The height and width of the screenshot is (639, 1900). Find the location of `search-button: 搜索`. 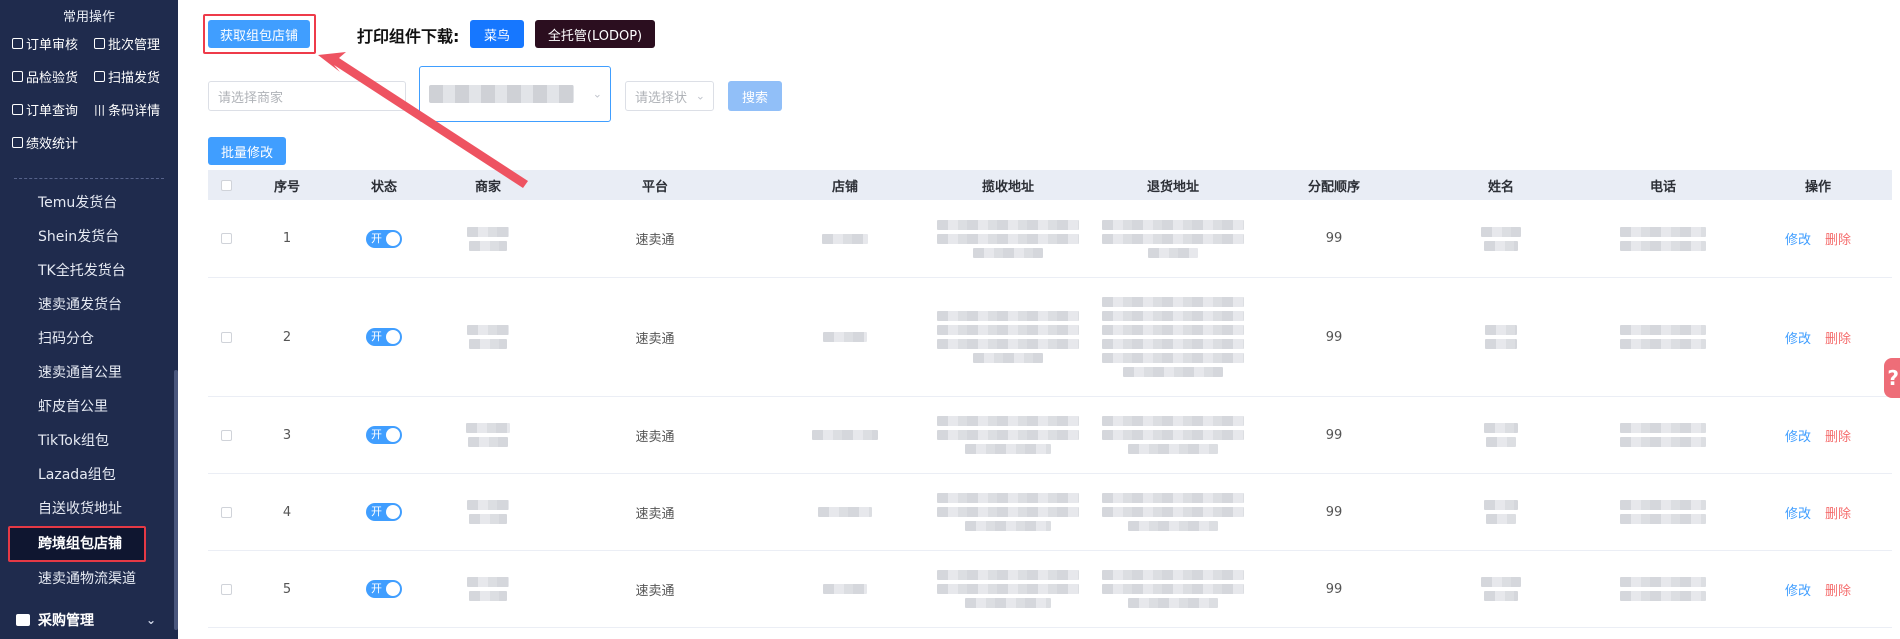

search-button: 搜索 is located at coordinates (755, 96).